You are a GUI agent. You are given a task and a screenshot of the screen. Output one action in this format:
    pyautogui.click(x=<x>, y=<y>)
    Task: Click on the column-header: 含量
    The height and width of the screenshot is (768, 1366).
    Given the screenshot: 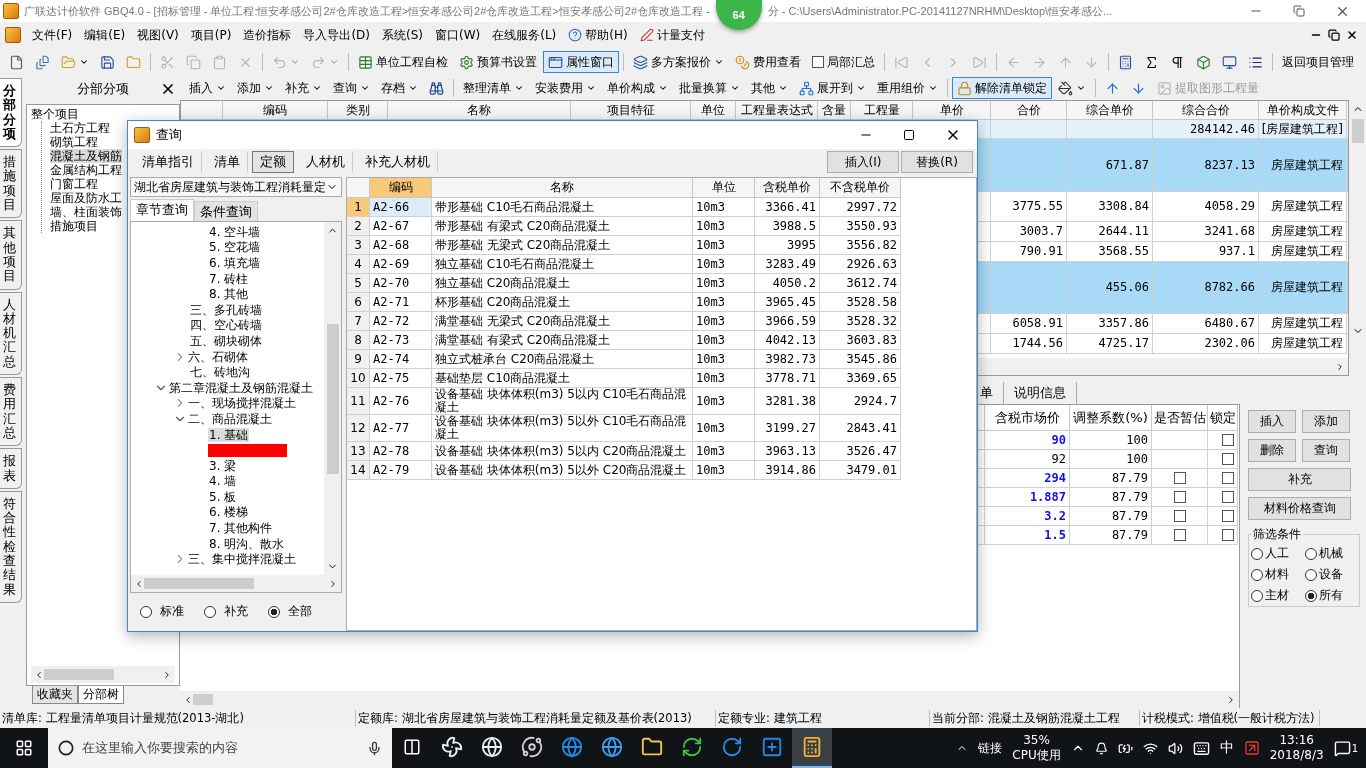 What is the action you would take?
    pyautogui.click(x=834, y=110)
    